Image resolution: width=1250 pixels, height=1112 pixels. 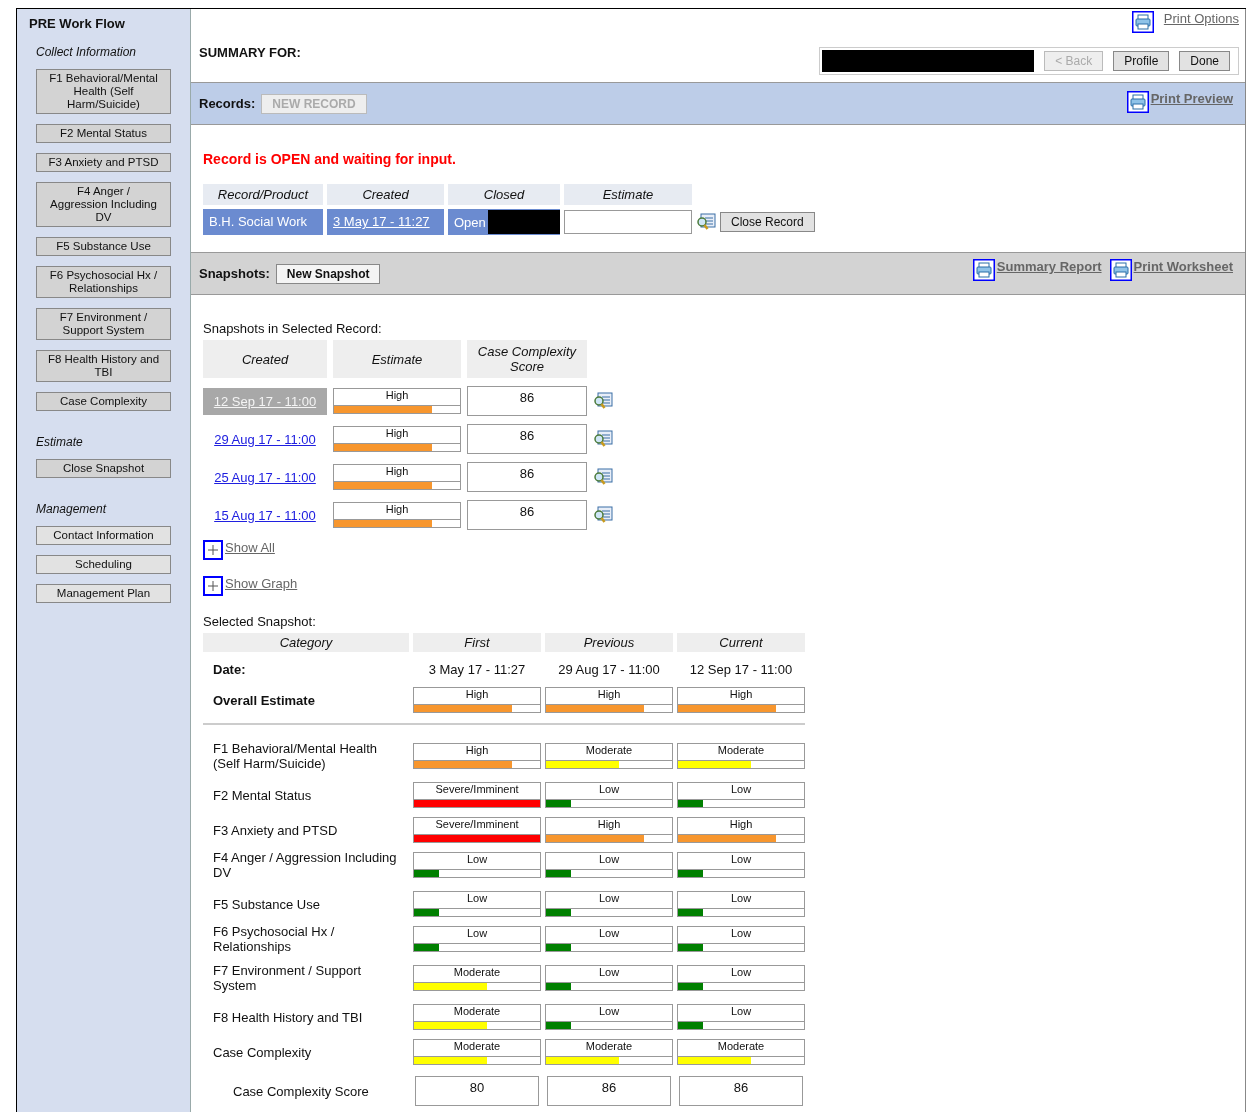 What do you see at coordinates (1183, 266) in the screenshot?
I see `report-link: Print Worksheet` at bounding box center [1183, 266].